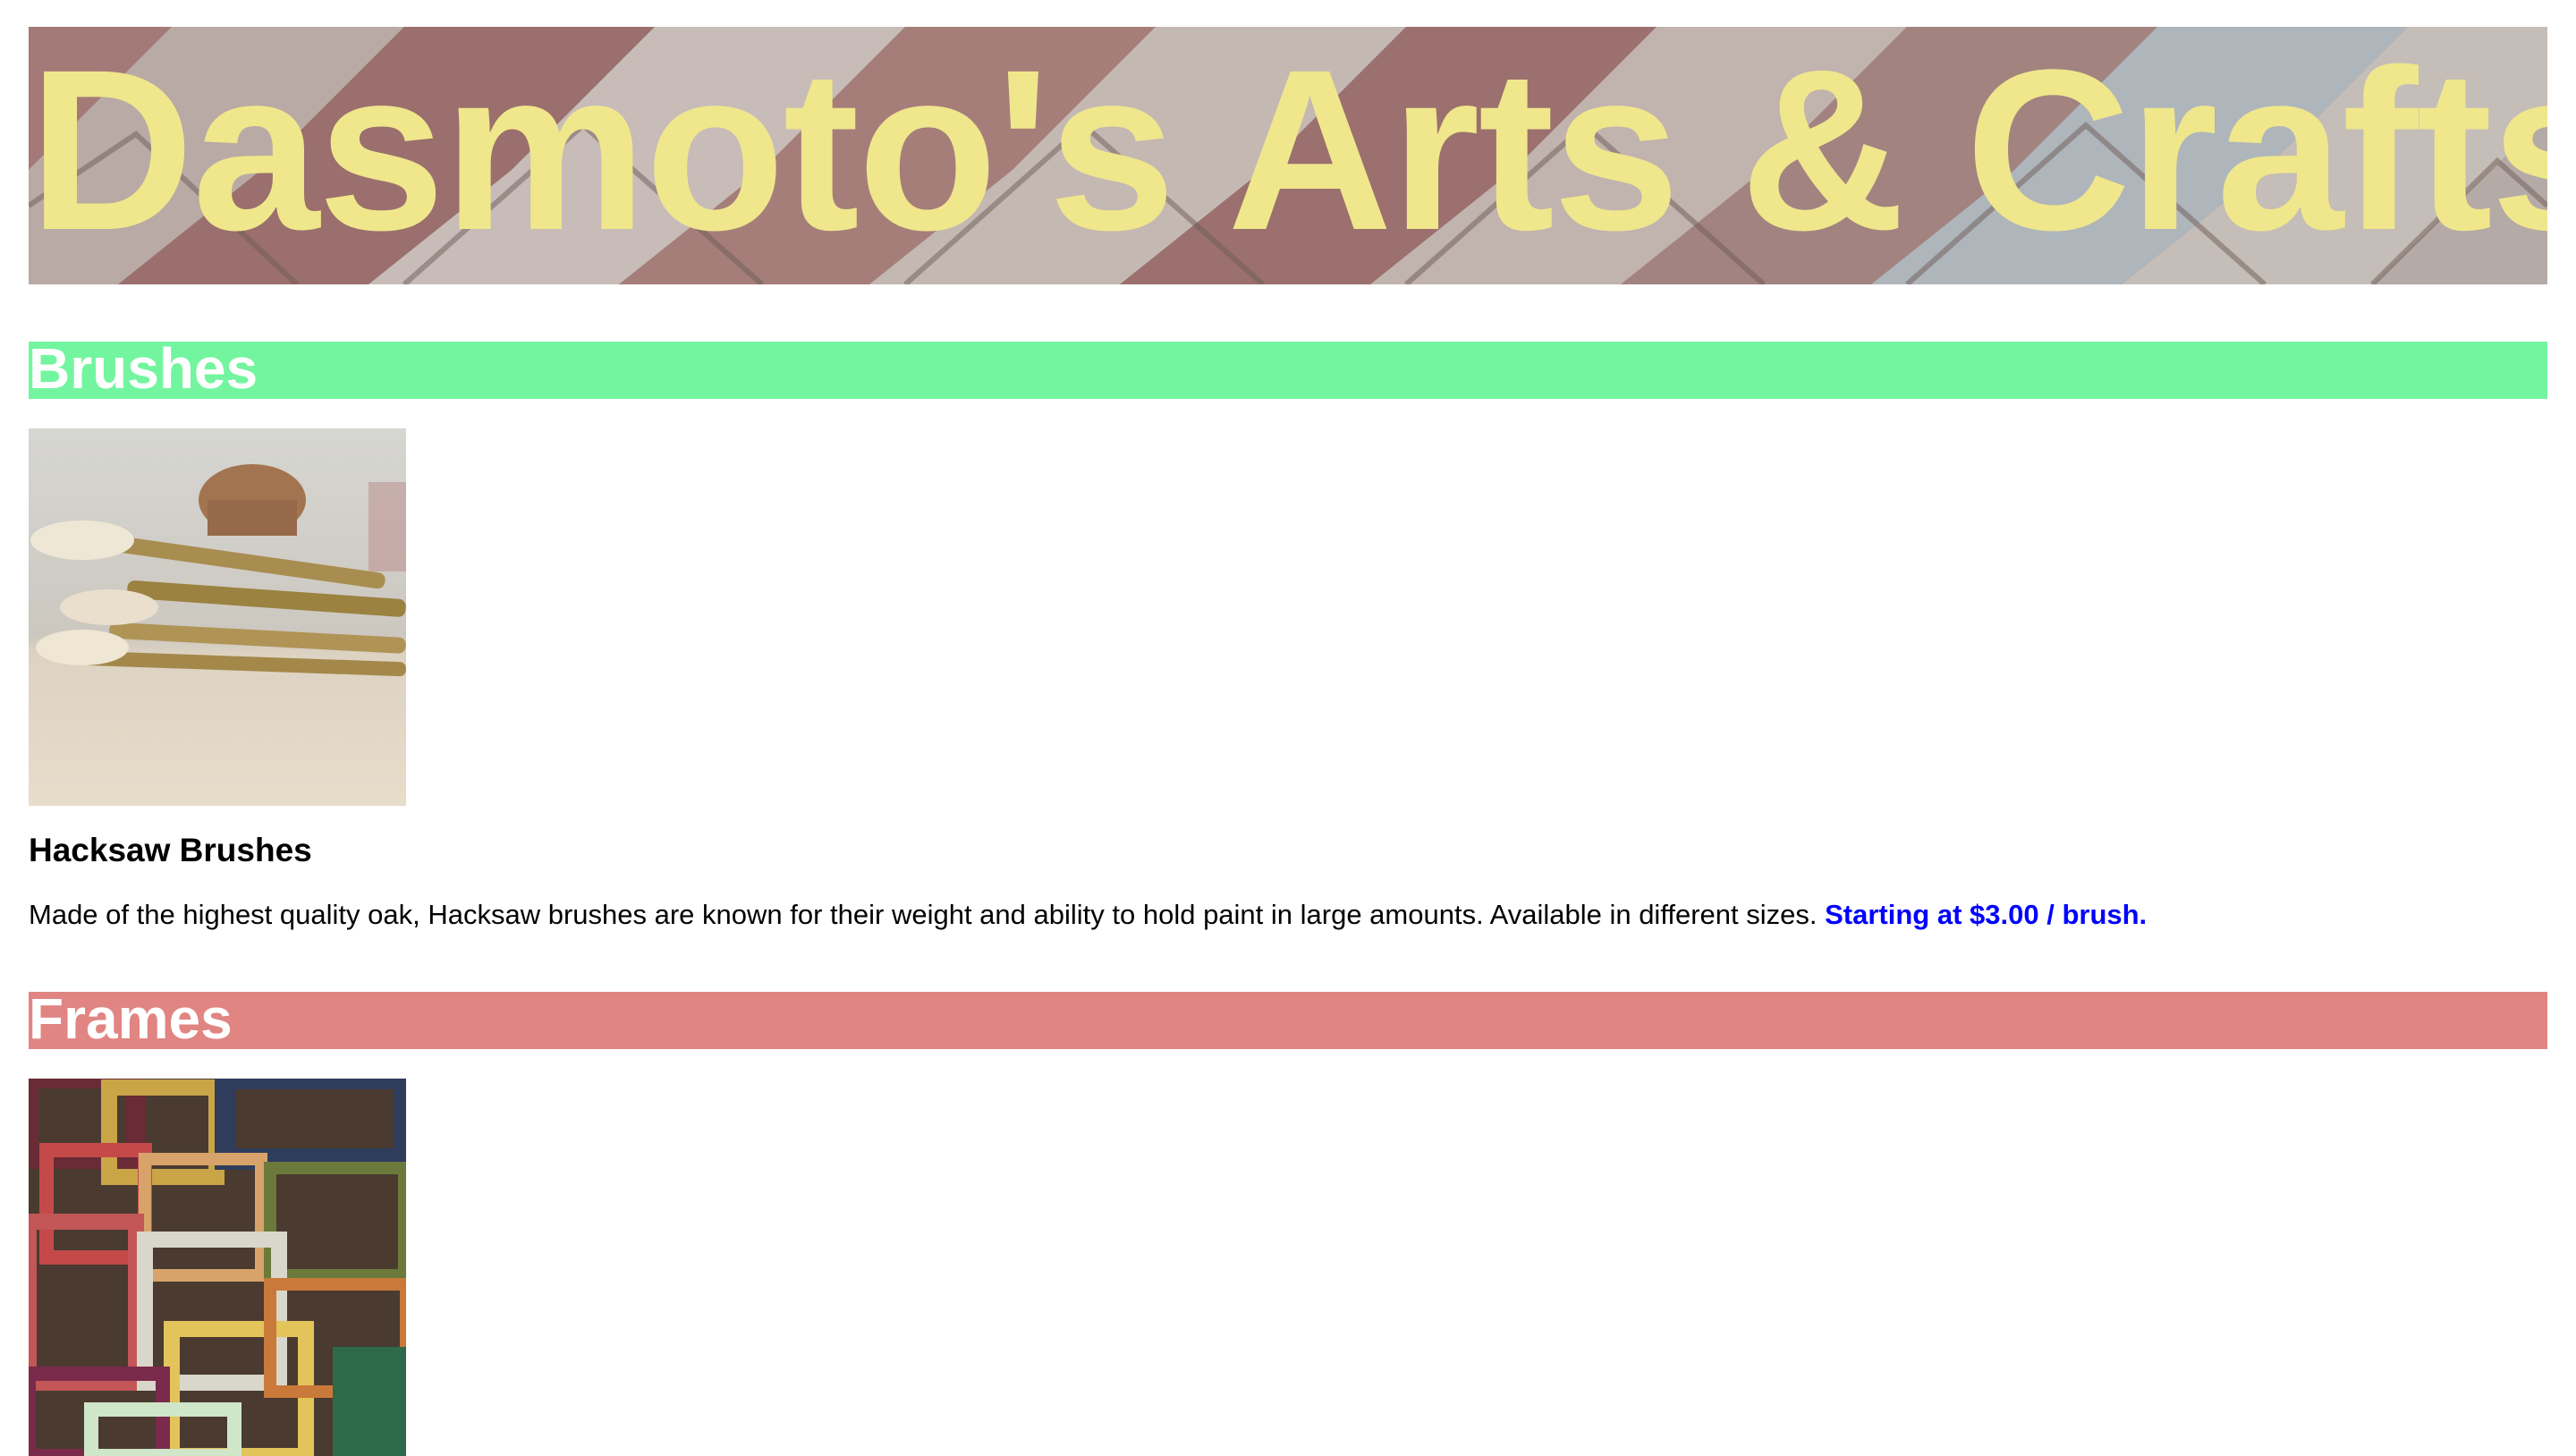 The width and height of the screenshot is (2576, 1456). Describe the element at coordinates (1986, 914) in the screenshot. I see `price-text: Starting at $3.00 / brush.` at that location.